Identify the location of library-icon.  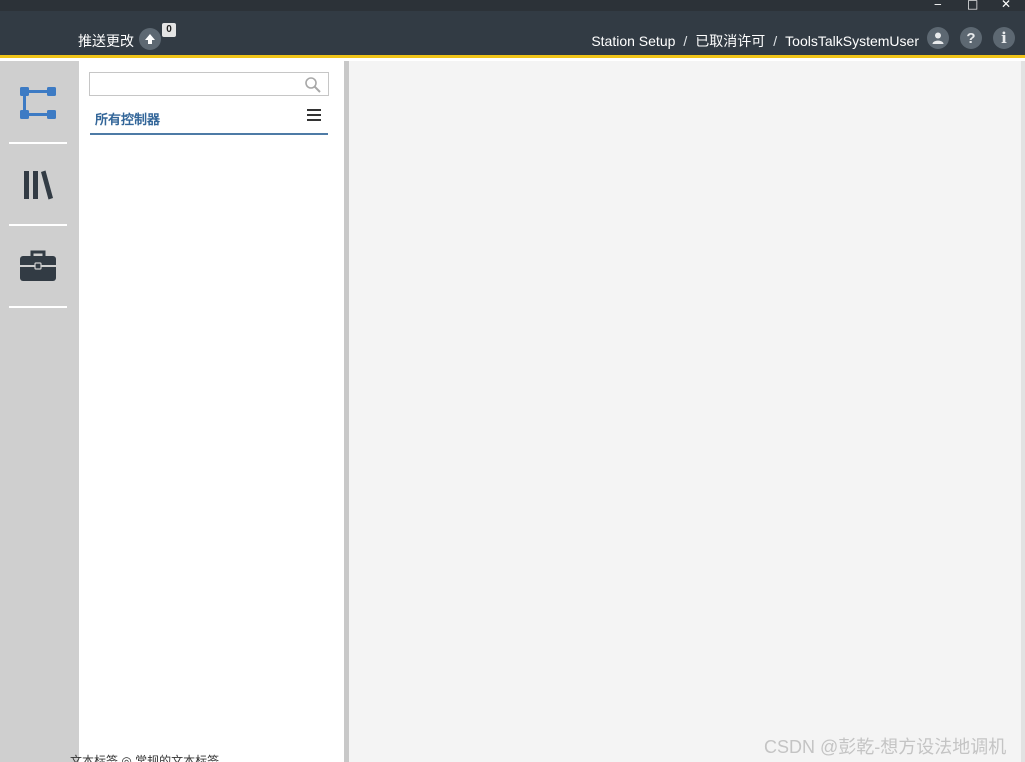
(38, 185).